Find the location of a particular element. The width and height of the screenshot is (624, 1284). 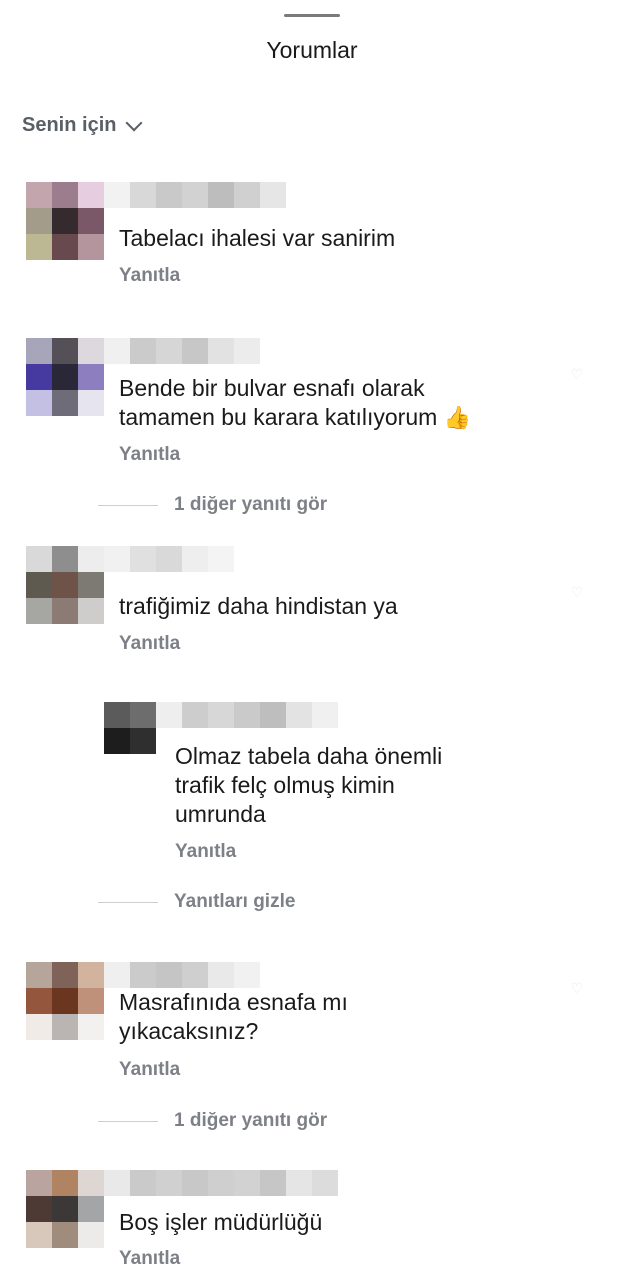

drag-handle is located at coordinates (312, 15).